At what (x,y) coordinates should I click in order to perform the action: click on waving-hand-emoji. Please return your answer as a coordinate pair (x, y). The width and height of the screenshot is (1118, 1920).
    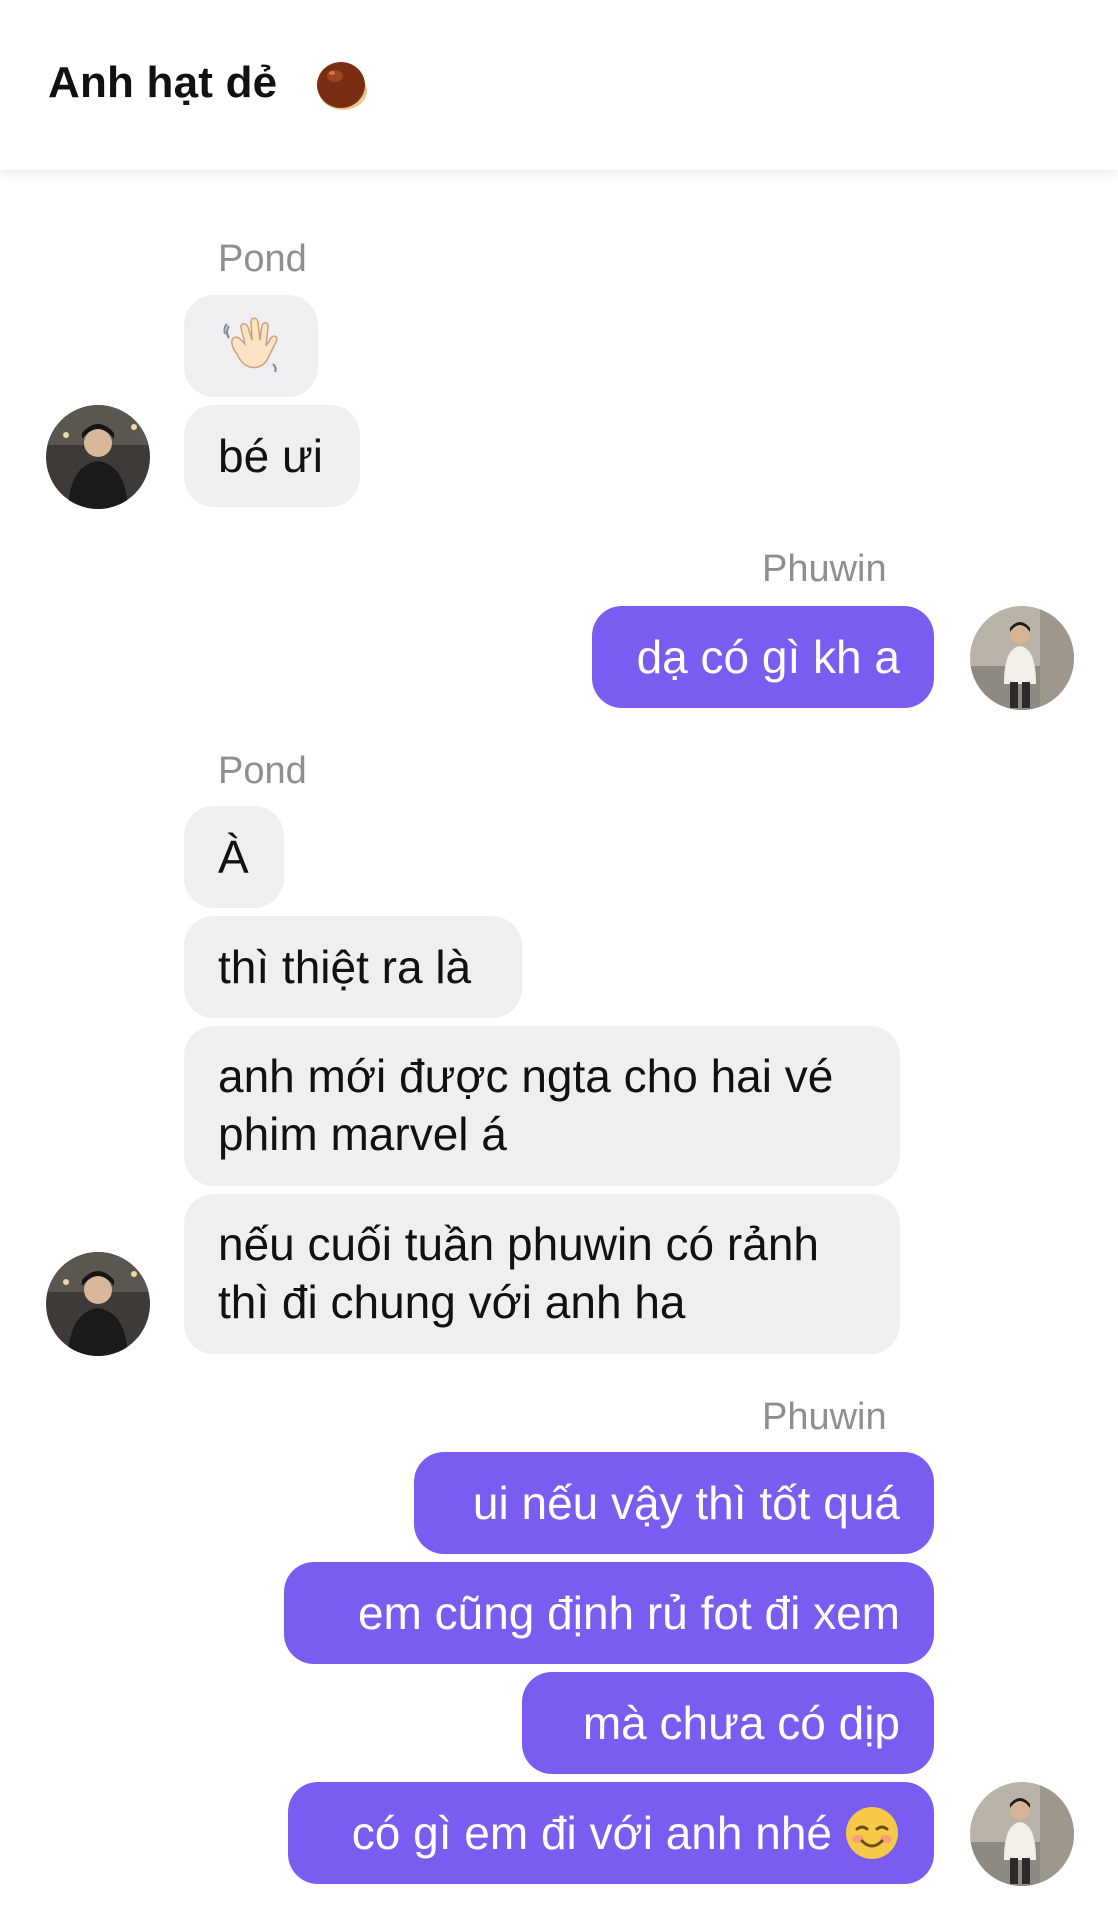
    Looking at the image, I should click on (250, 345).